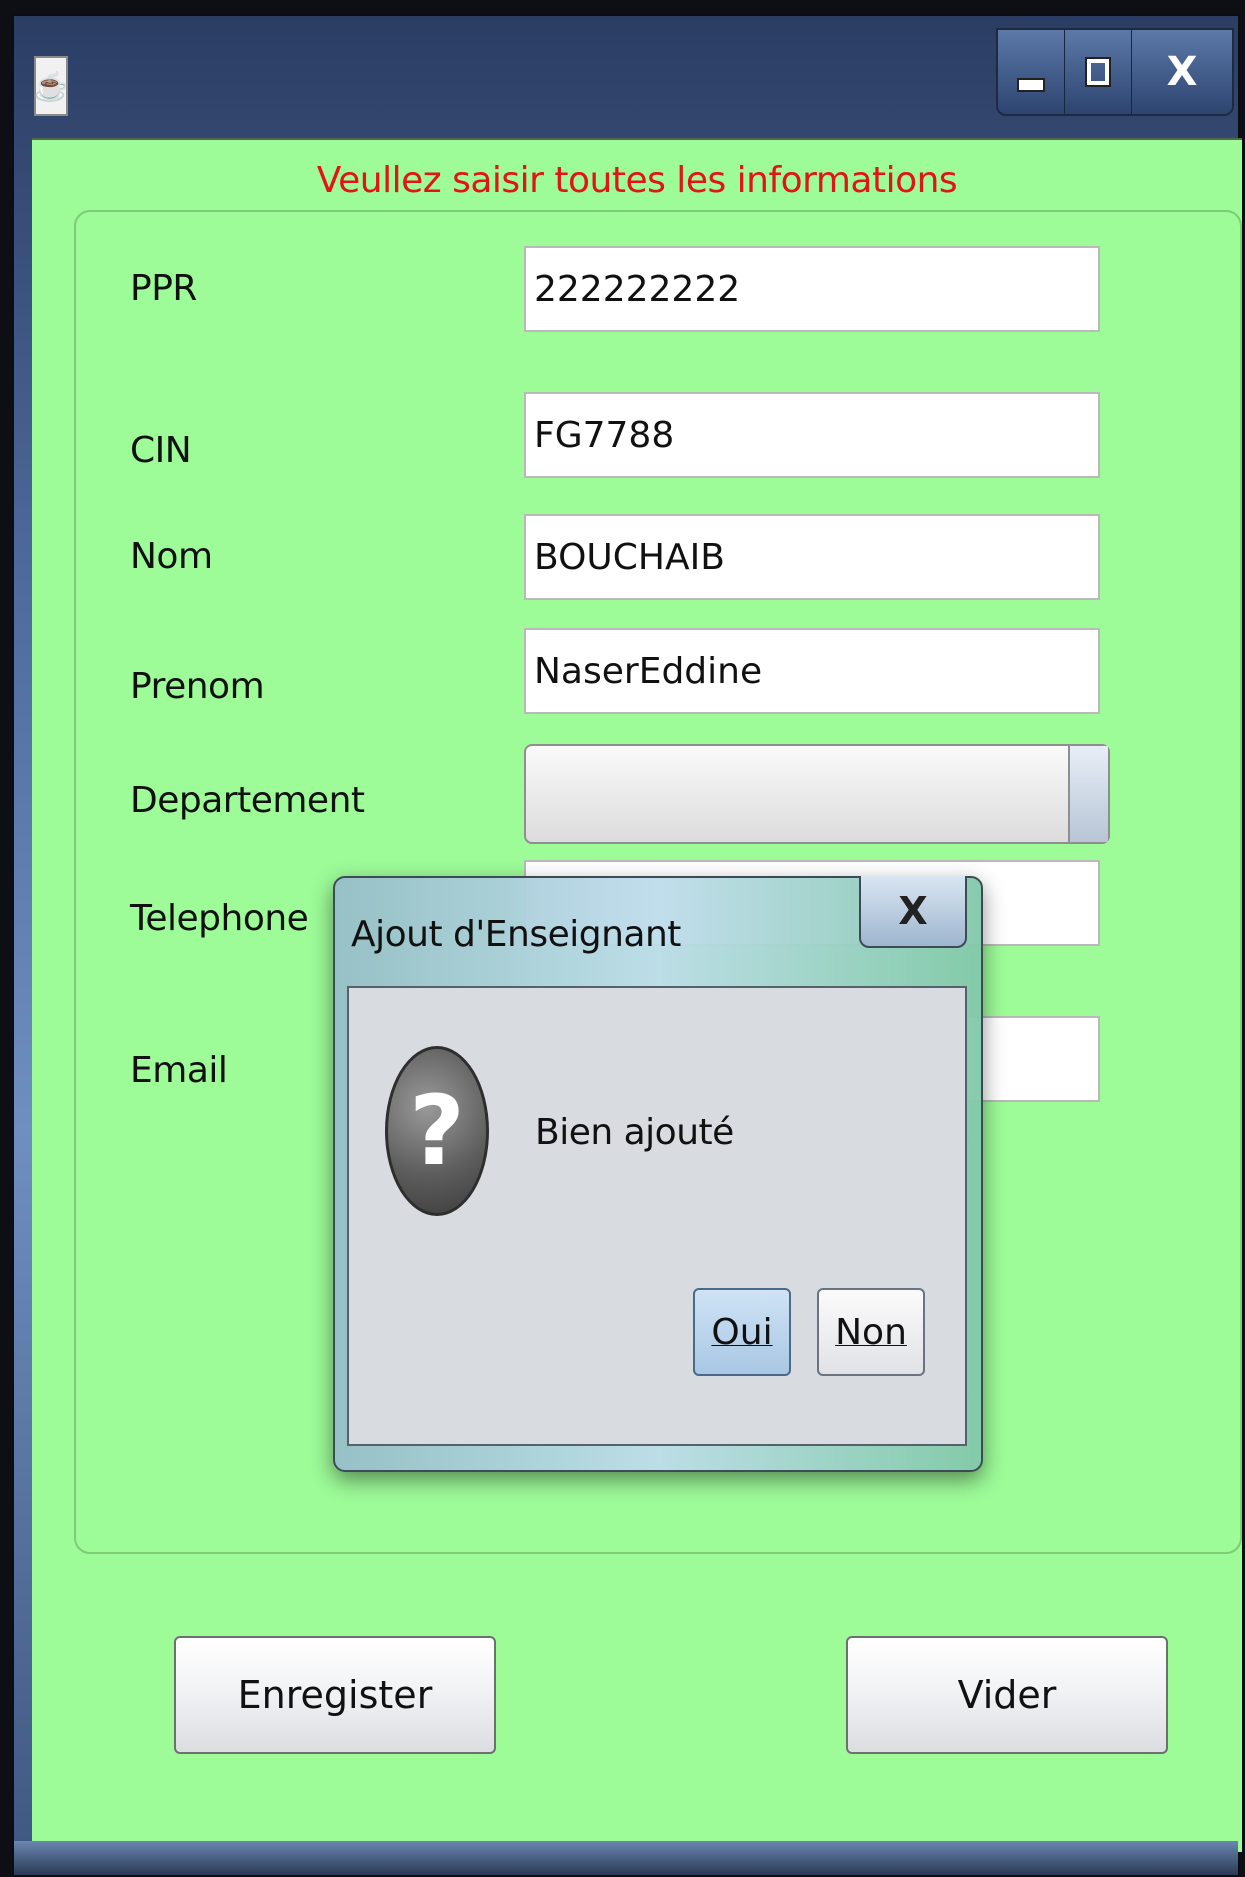 The height and width of the screenshot is (1877, 1245). Describe the element at coordinates (1031, 85) in the screenshot. I see `minimize-icon` at that location.